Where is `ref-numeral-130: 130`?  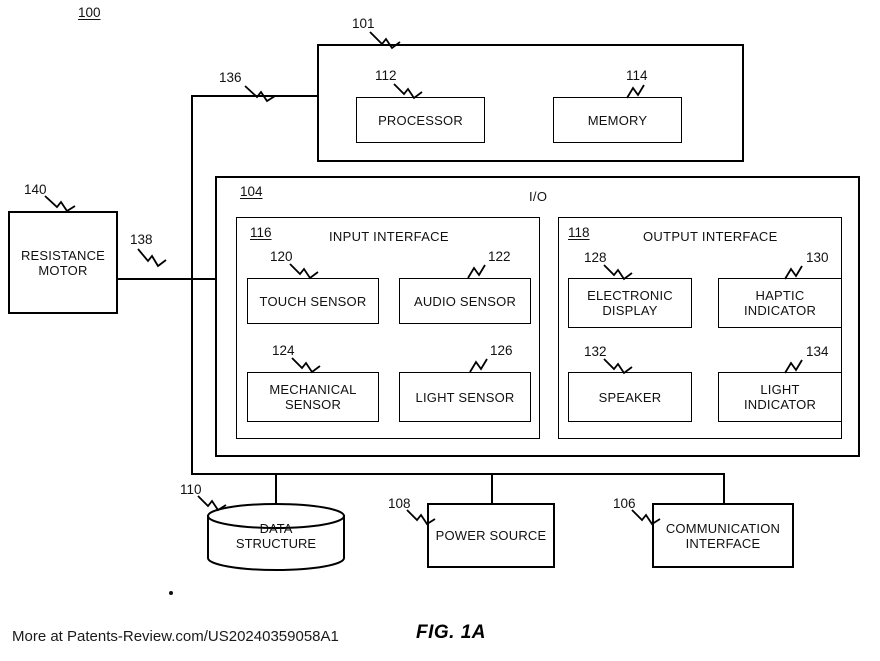 ref-numeral-130: 130 is located at coordinates (817, 257).